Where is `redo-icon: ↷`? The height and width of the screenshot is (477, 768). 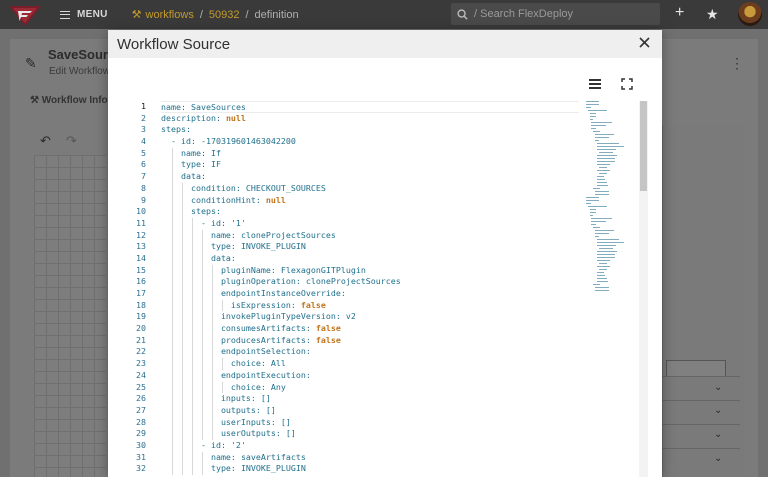
redo-icon: ↷ is located at coordinates (71, 141).